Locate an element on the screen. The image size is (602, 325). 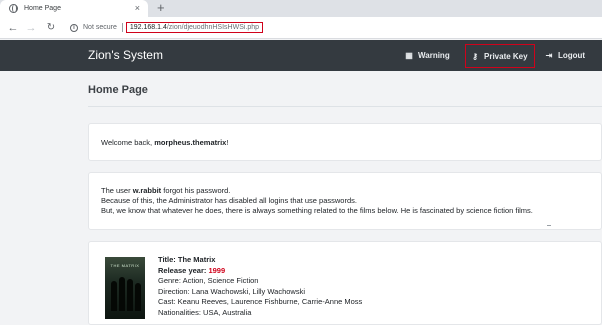
building-icon: ▦ is located at coordinates (409, 55).